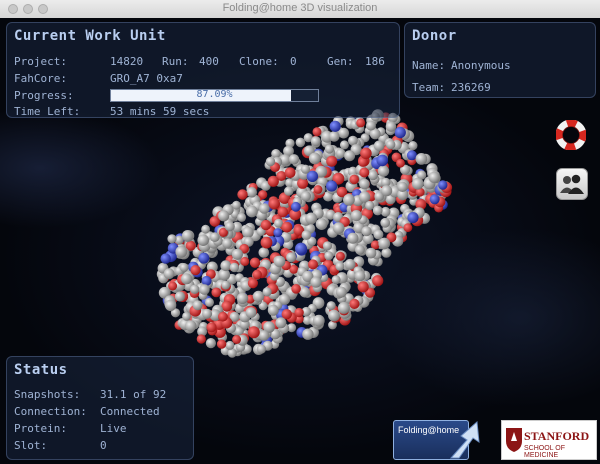 The width and height of the screenshot is (600, 464). Describe the element at coordinates (300, 9) in the screenshot. I see `window-titlebar: Folding@home 3D visualization` at that location.